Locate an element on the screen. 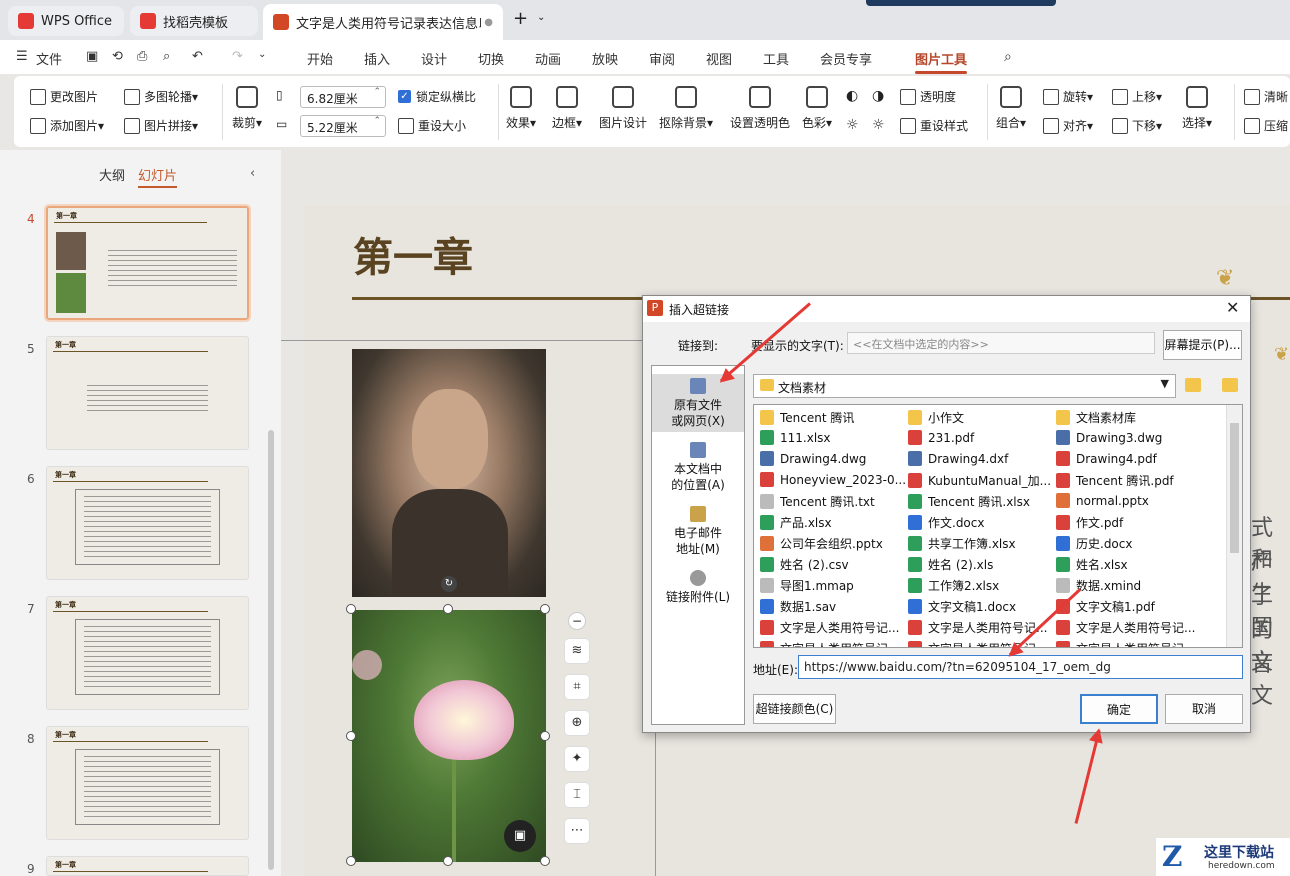  file-item: Drawing4.dwg is located at coordinates (834, 458).